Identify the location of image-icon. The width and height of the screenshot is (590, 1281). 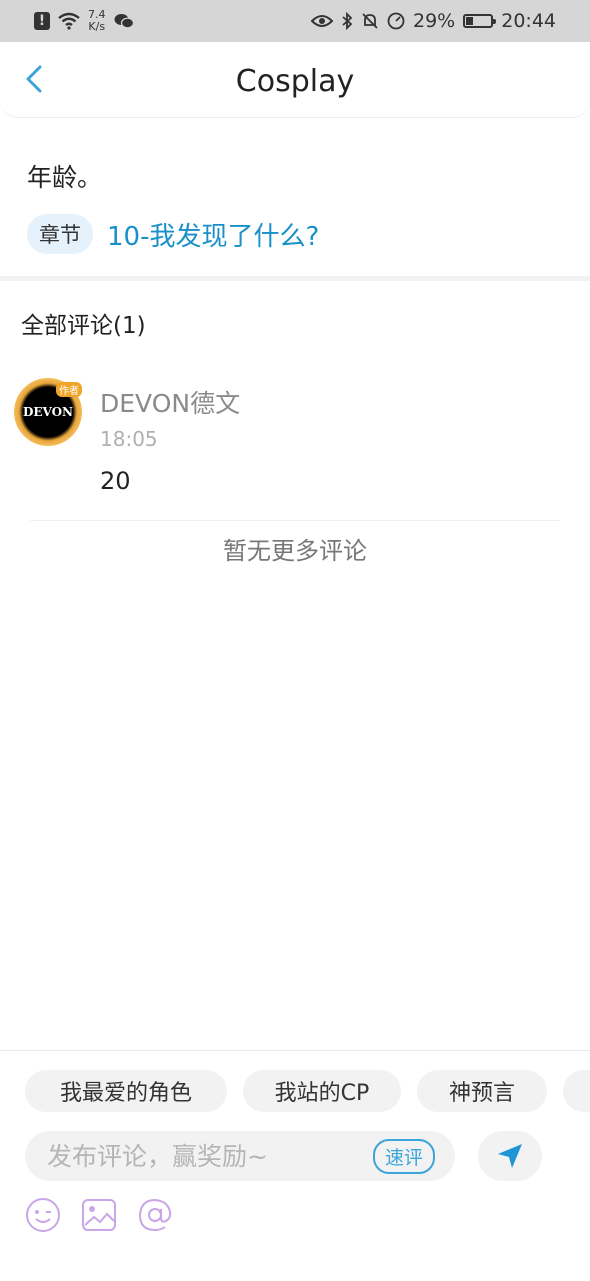
(99, 1215).